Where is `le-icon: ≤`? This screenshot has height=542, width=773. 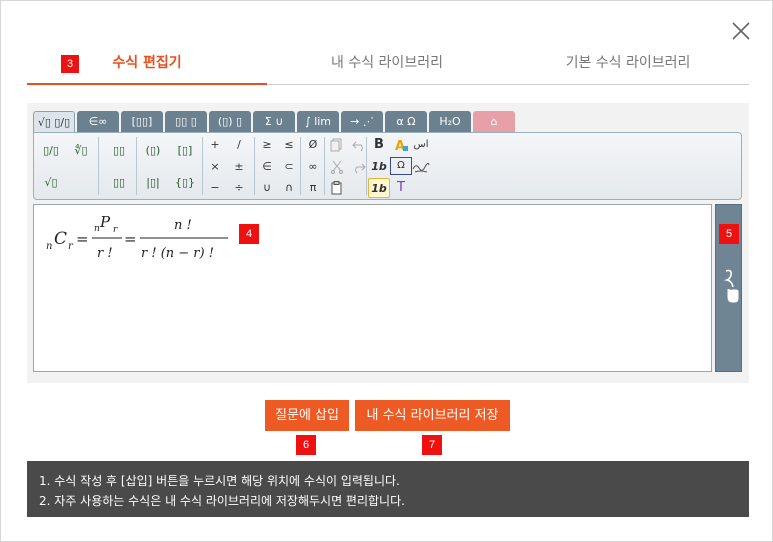 le-icon: ≤ is located at coordinates (289, 145).